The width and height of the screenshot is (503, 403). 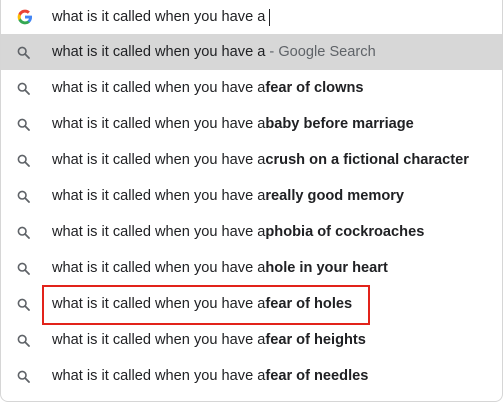 What do you see at coordinates (314, 88) in the screenshot?
I see `suggestion-completion: fear of clowns` at bounding box center [314, 88].